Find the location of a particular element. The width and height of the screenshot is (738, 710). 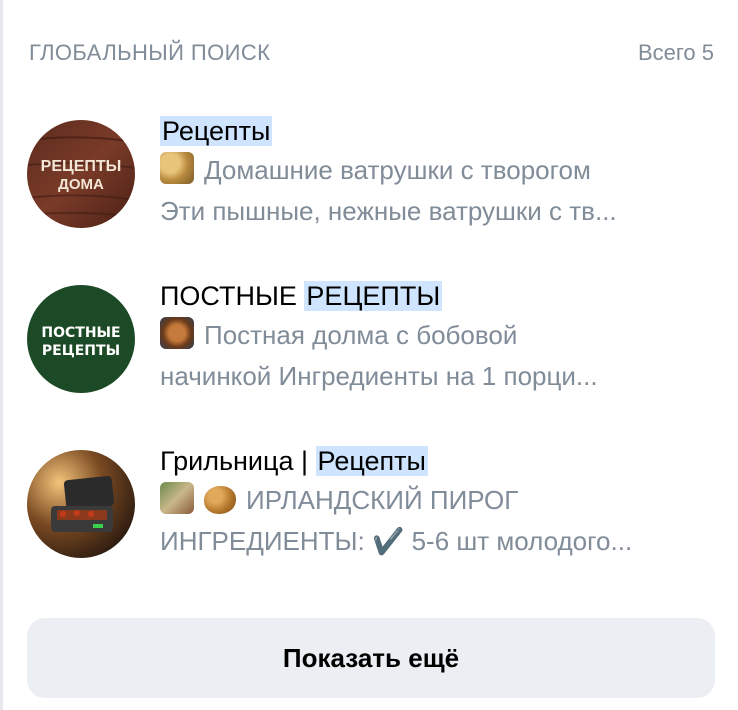

post-snippet-line: ИРЛАНДСКИЙ ПИРОГ is located at coordinates (438, 500).